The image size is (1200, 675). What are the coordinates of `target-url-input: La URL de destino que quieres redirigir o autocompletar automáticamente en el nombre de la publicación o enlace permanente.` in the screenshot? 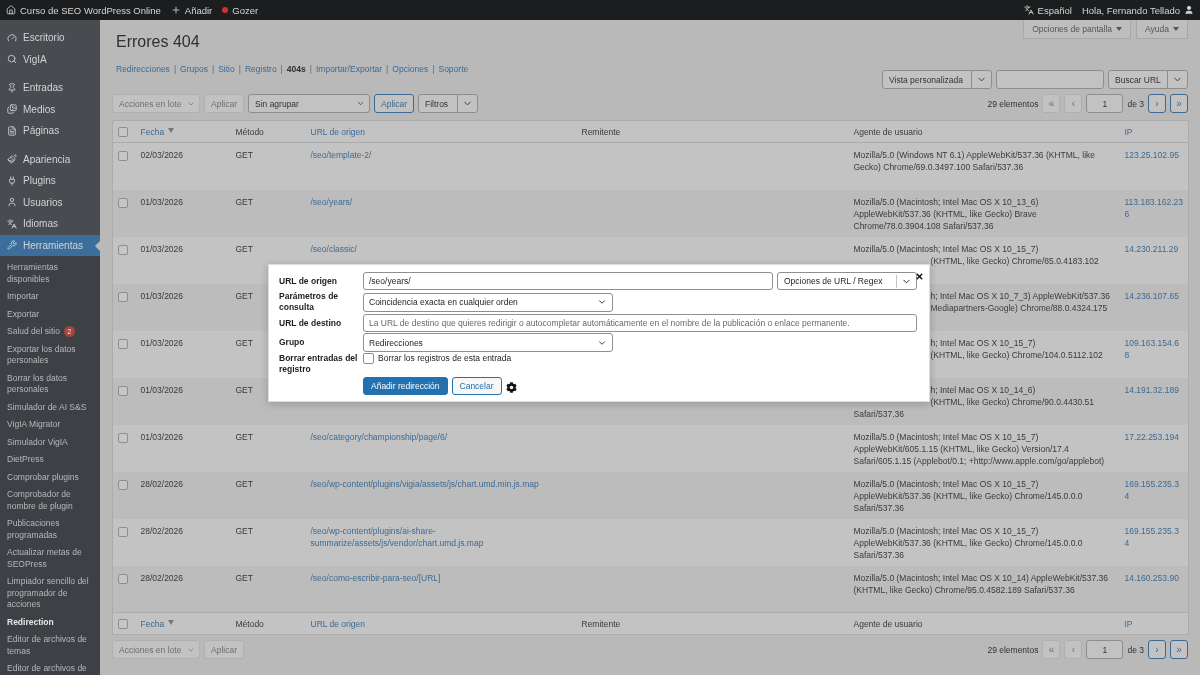 It's located at (640, 323).